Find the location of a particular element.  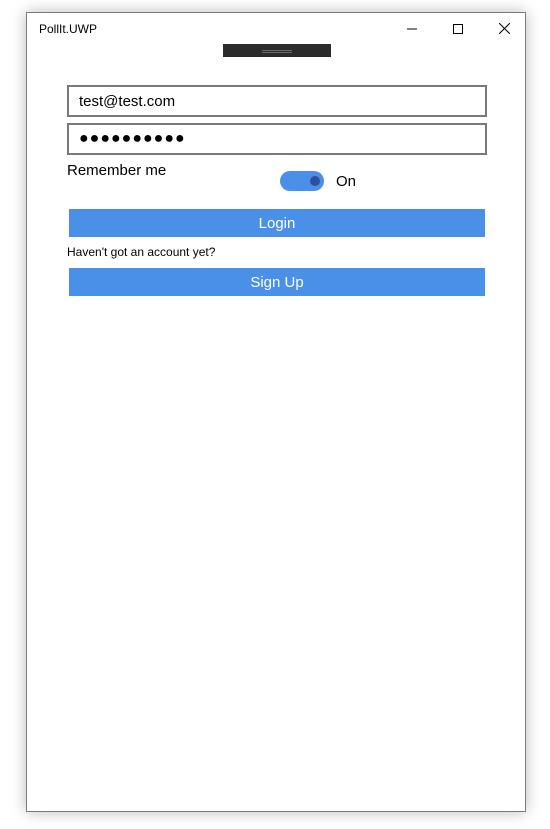

handle-grip-icon is located at coordinates (277, 50).